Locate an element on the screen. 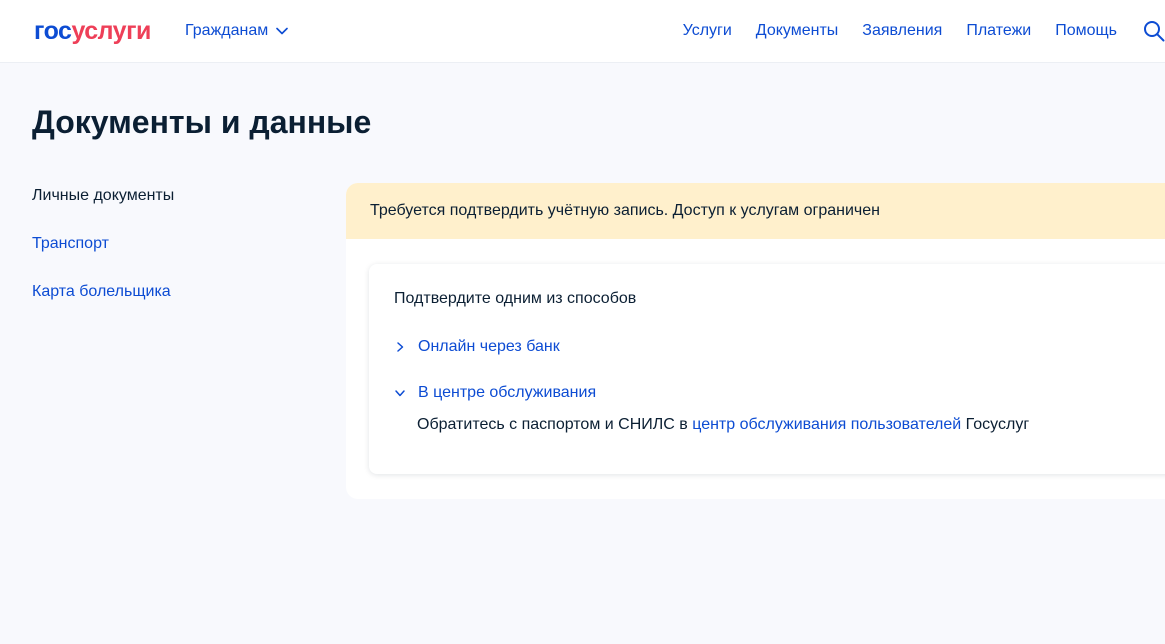 This screenshot has width=1165, height=644. logo-part-red: услуги is located at coordinates (111, 31).